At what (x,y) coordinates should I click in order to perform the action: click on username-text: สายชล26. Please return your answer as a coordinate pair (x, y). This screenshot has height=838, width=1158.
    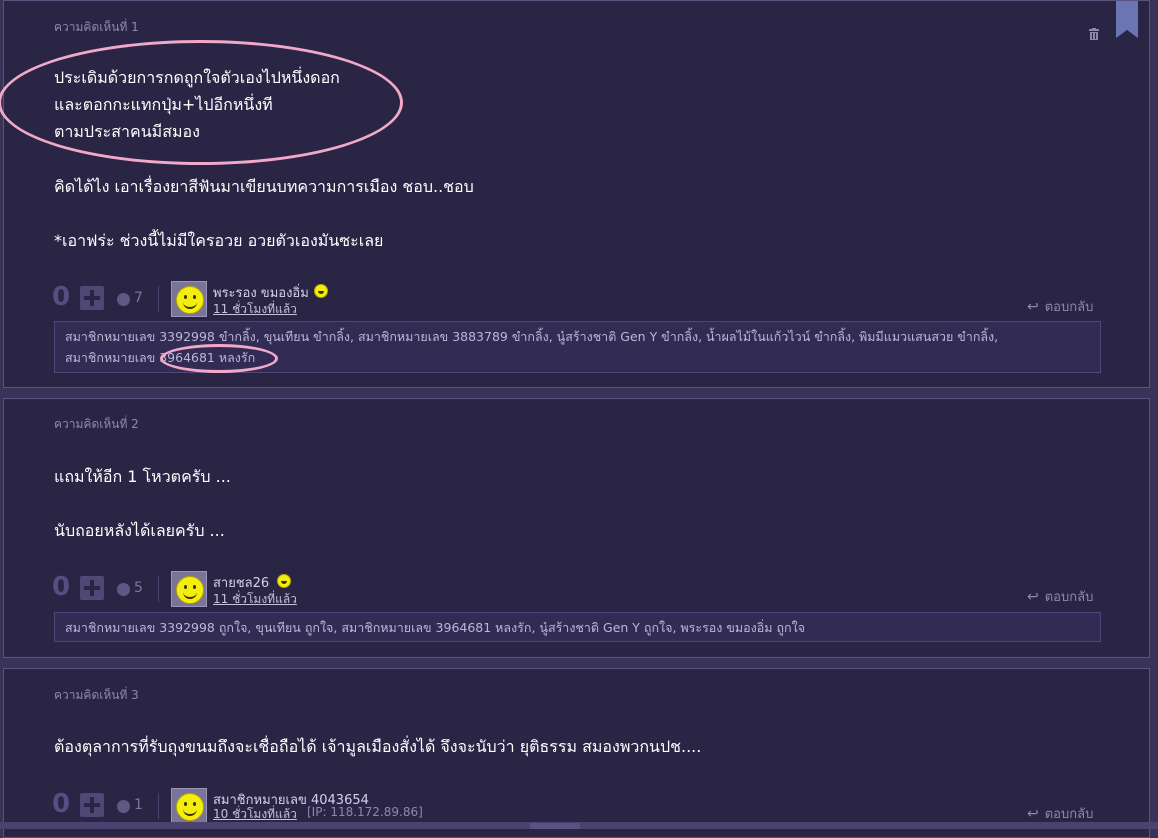
    Looking at the image, I should click on (241, 583).